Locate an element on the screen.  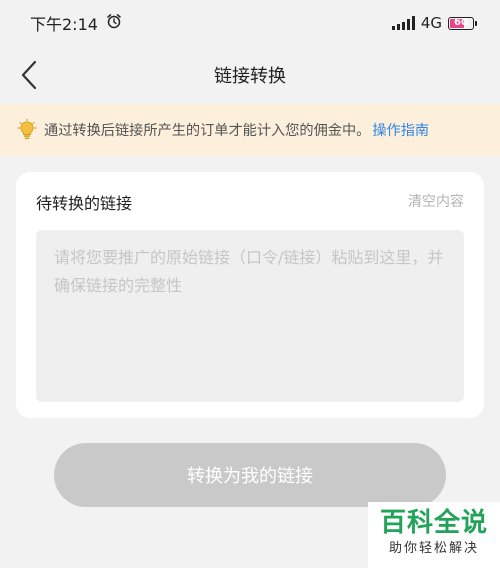
network-type: 4G is located at coordinates (431, 23).